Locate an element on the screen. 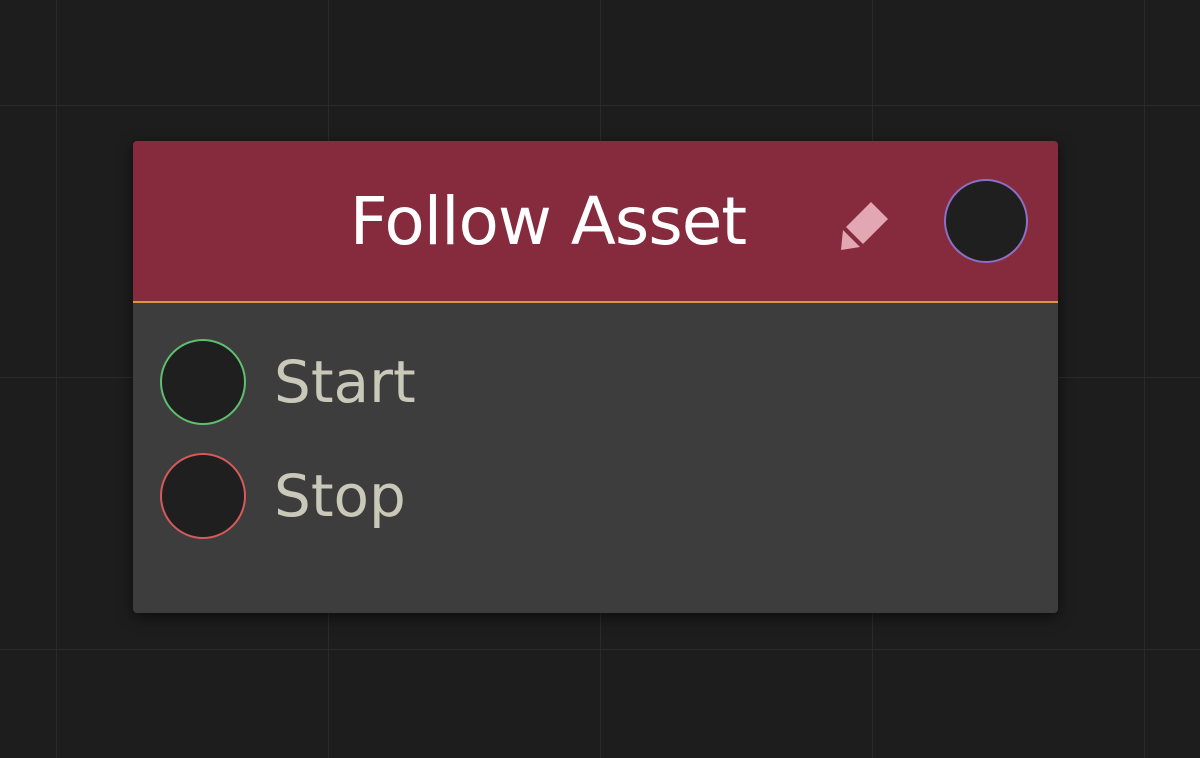 The image size is (1200, 758). stop-input-socket is located at coordinates (203, 496).